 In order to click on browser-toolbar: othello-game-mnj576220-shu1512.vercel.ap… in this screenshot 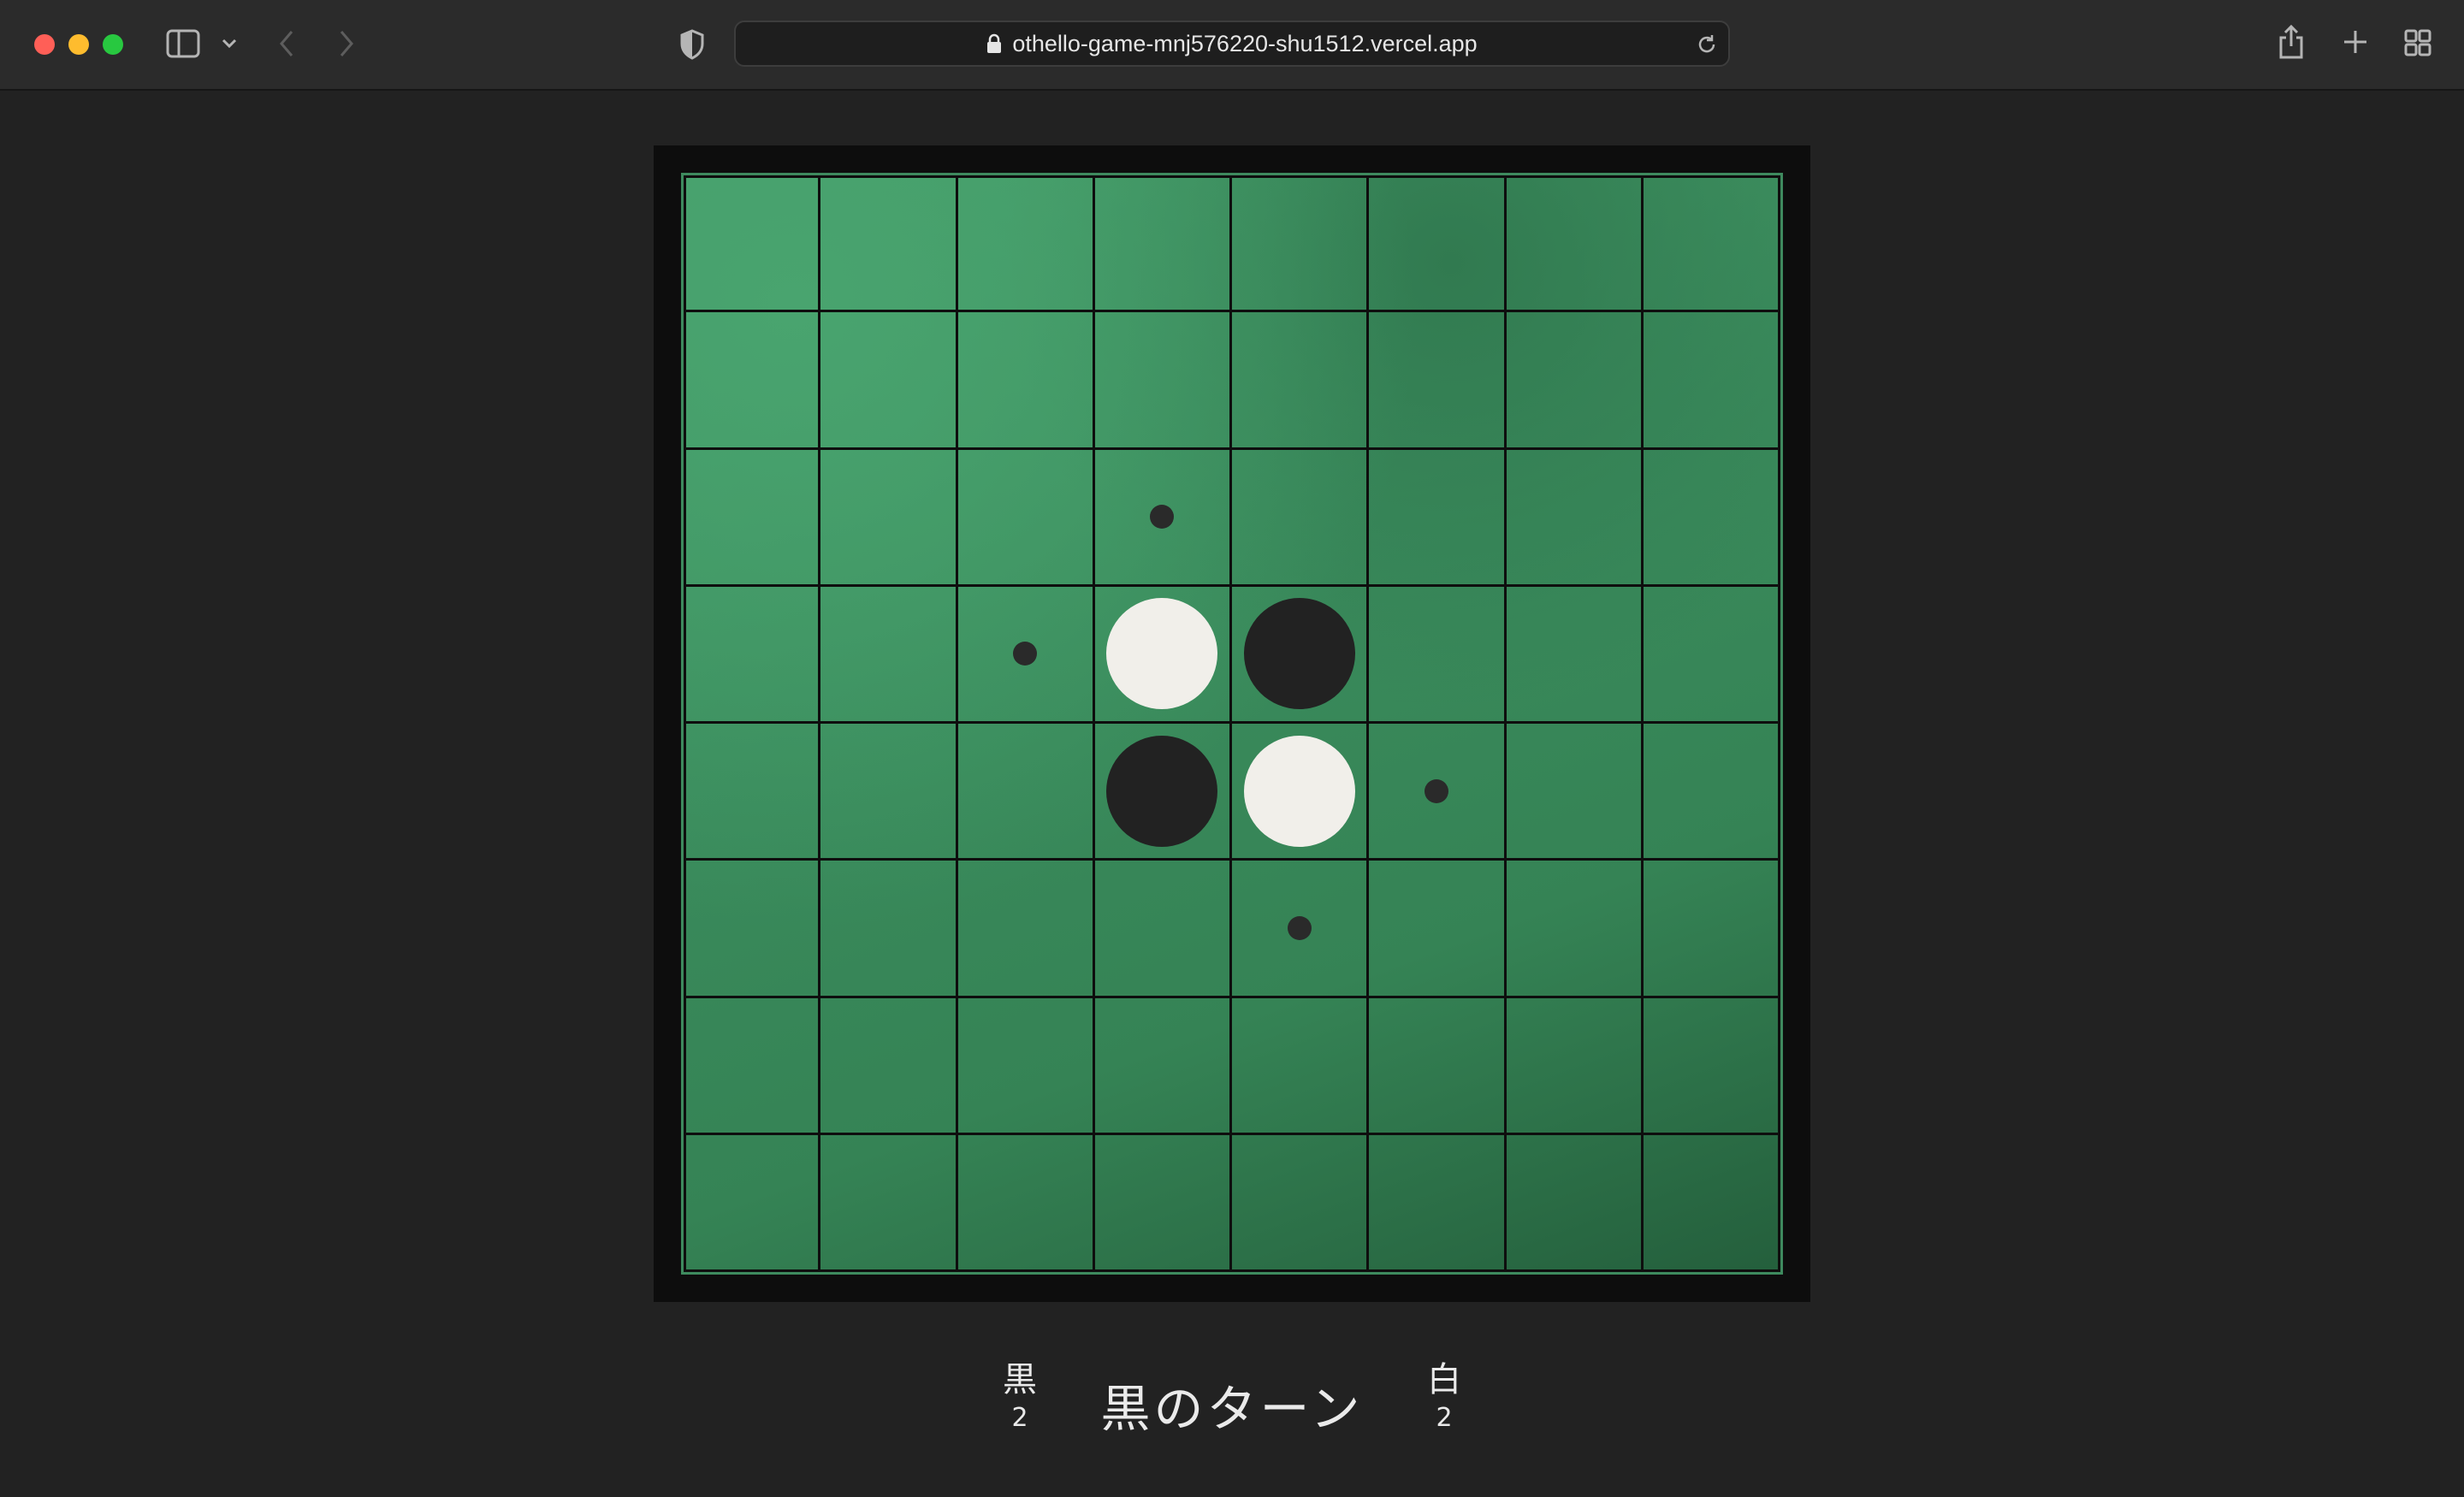, I will do `click(1232, 45)`.